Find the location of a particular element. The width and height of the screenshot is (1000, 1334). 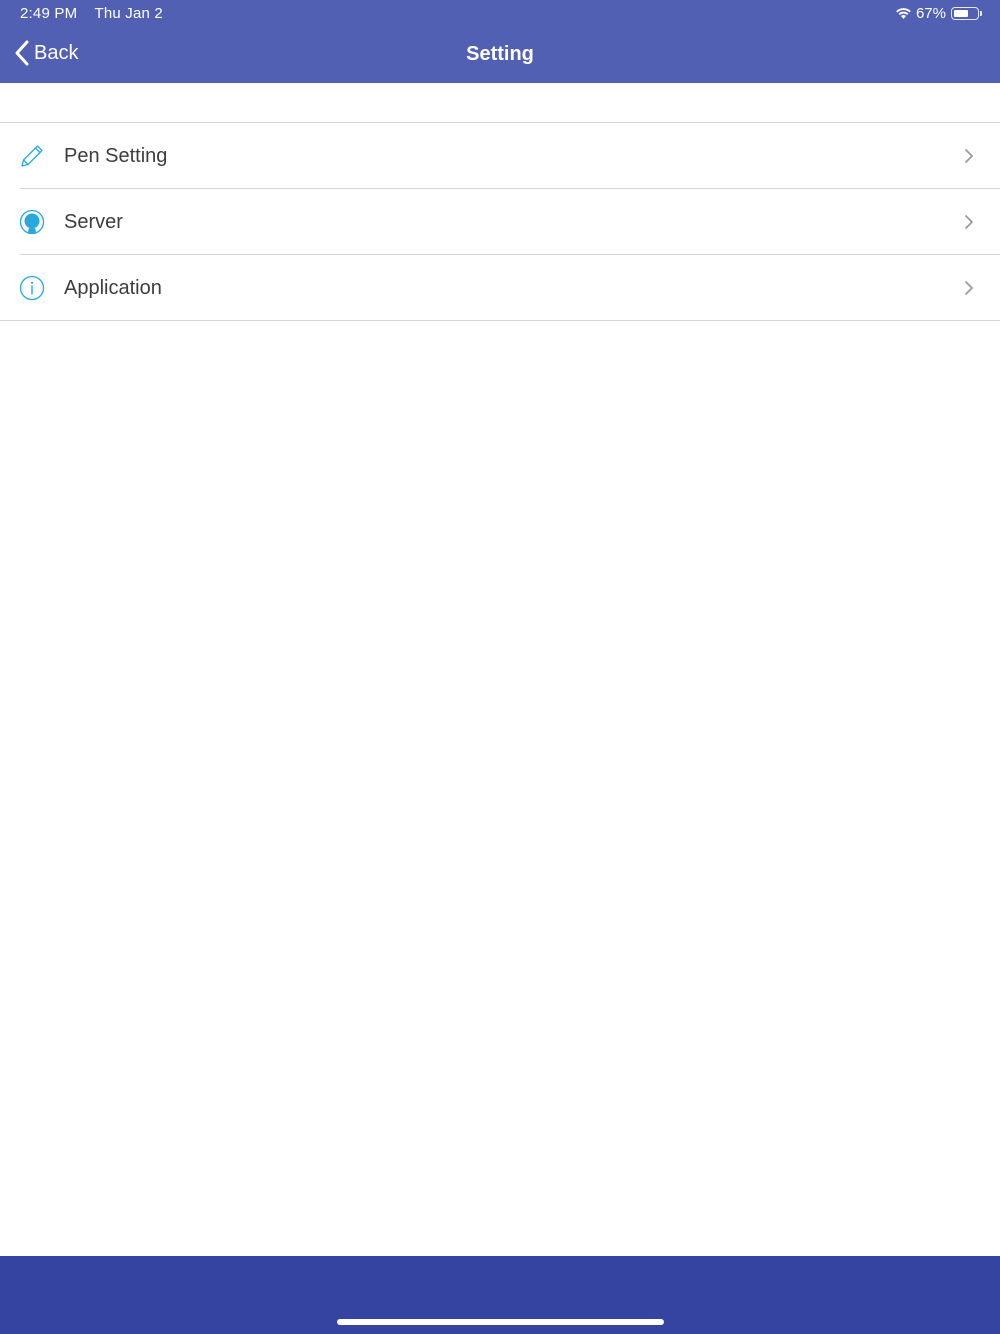

status-time: 2:49 PM Thu Jan 2 is located at coordinates (91, 13).